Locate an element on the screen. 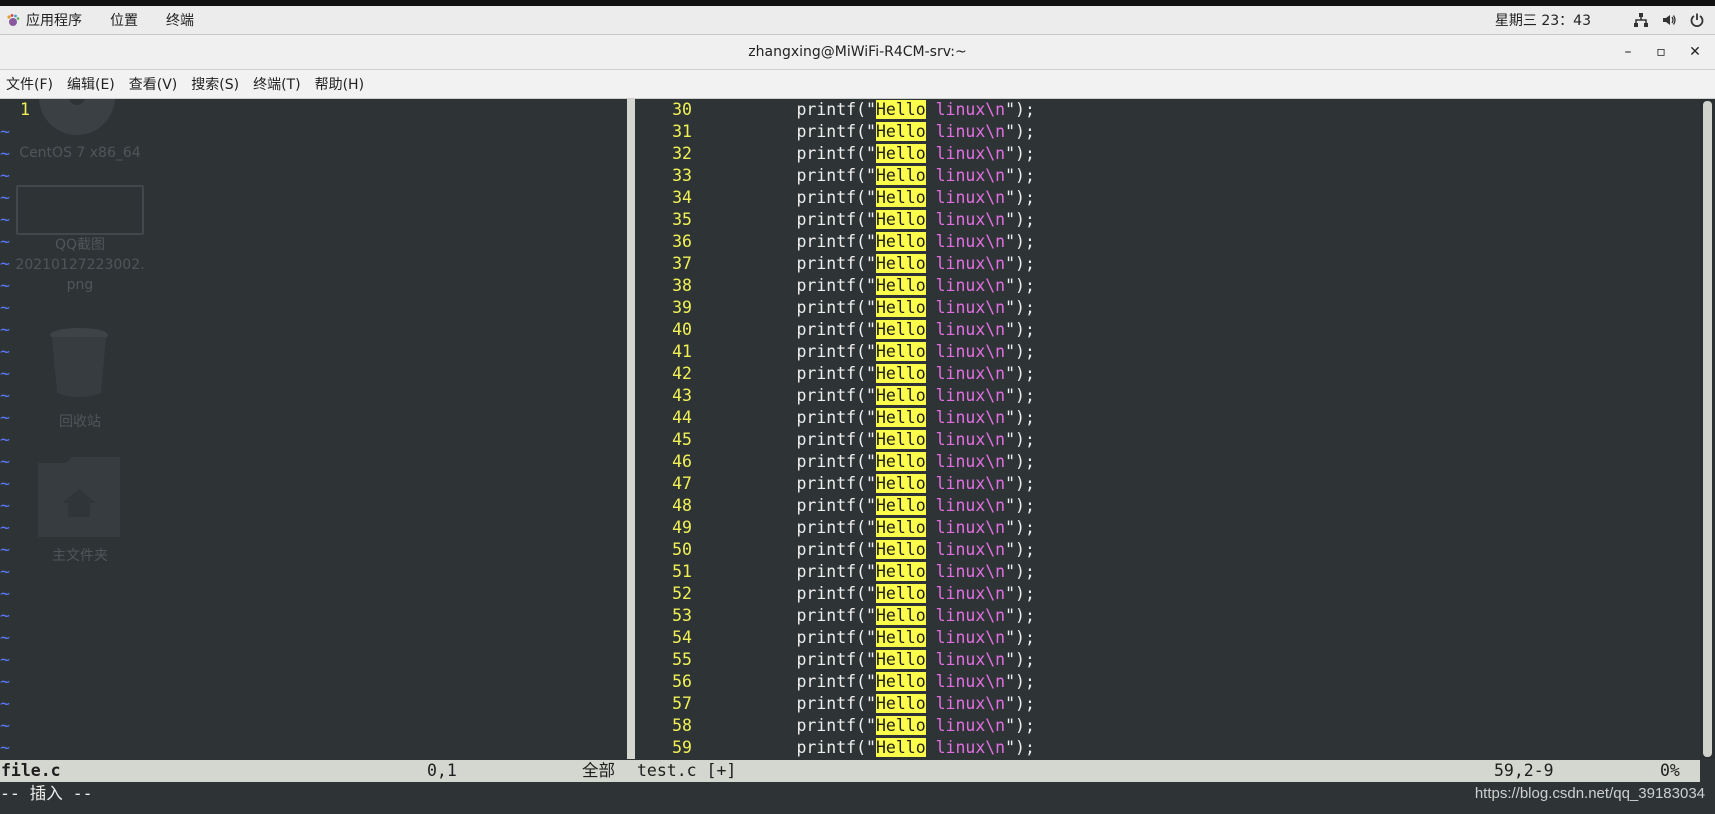 The width and height of the screenshot is (1715, 814). line-number: 57 is located at coordinates (682, 703).